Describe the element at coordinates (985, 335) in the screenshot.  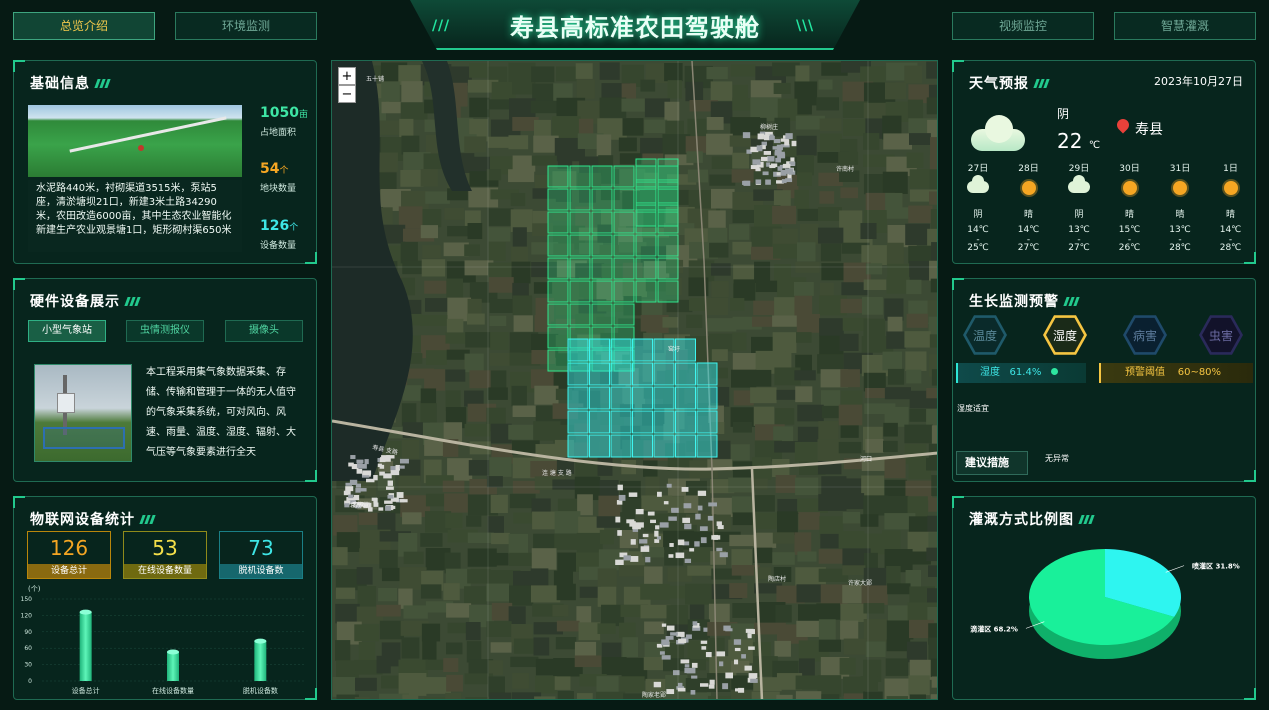
I see `hex-temperature: 温度` at that location.